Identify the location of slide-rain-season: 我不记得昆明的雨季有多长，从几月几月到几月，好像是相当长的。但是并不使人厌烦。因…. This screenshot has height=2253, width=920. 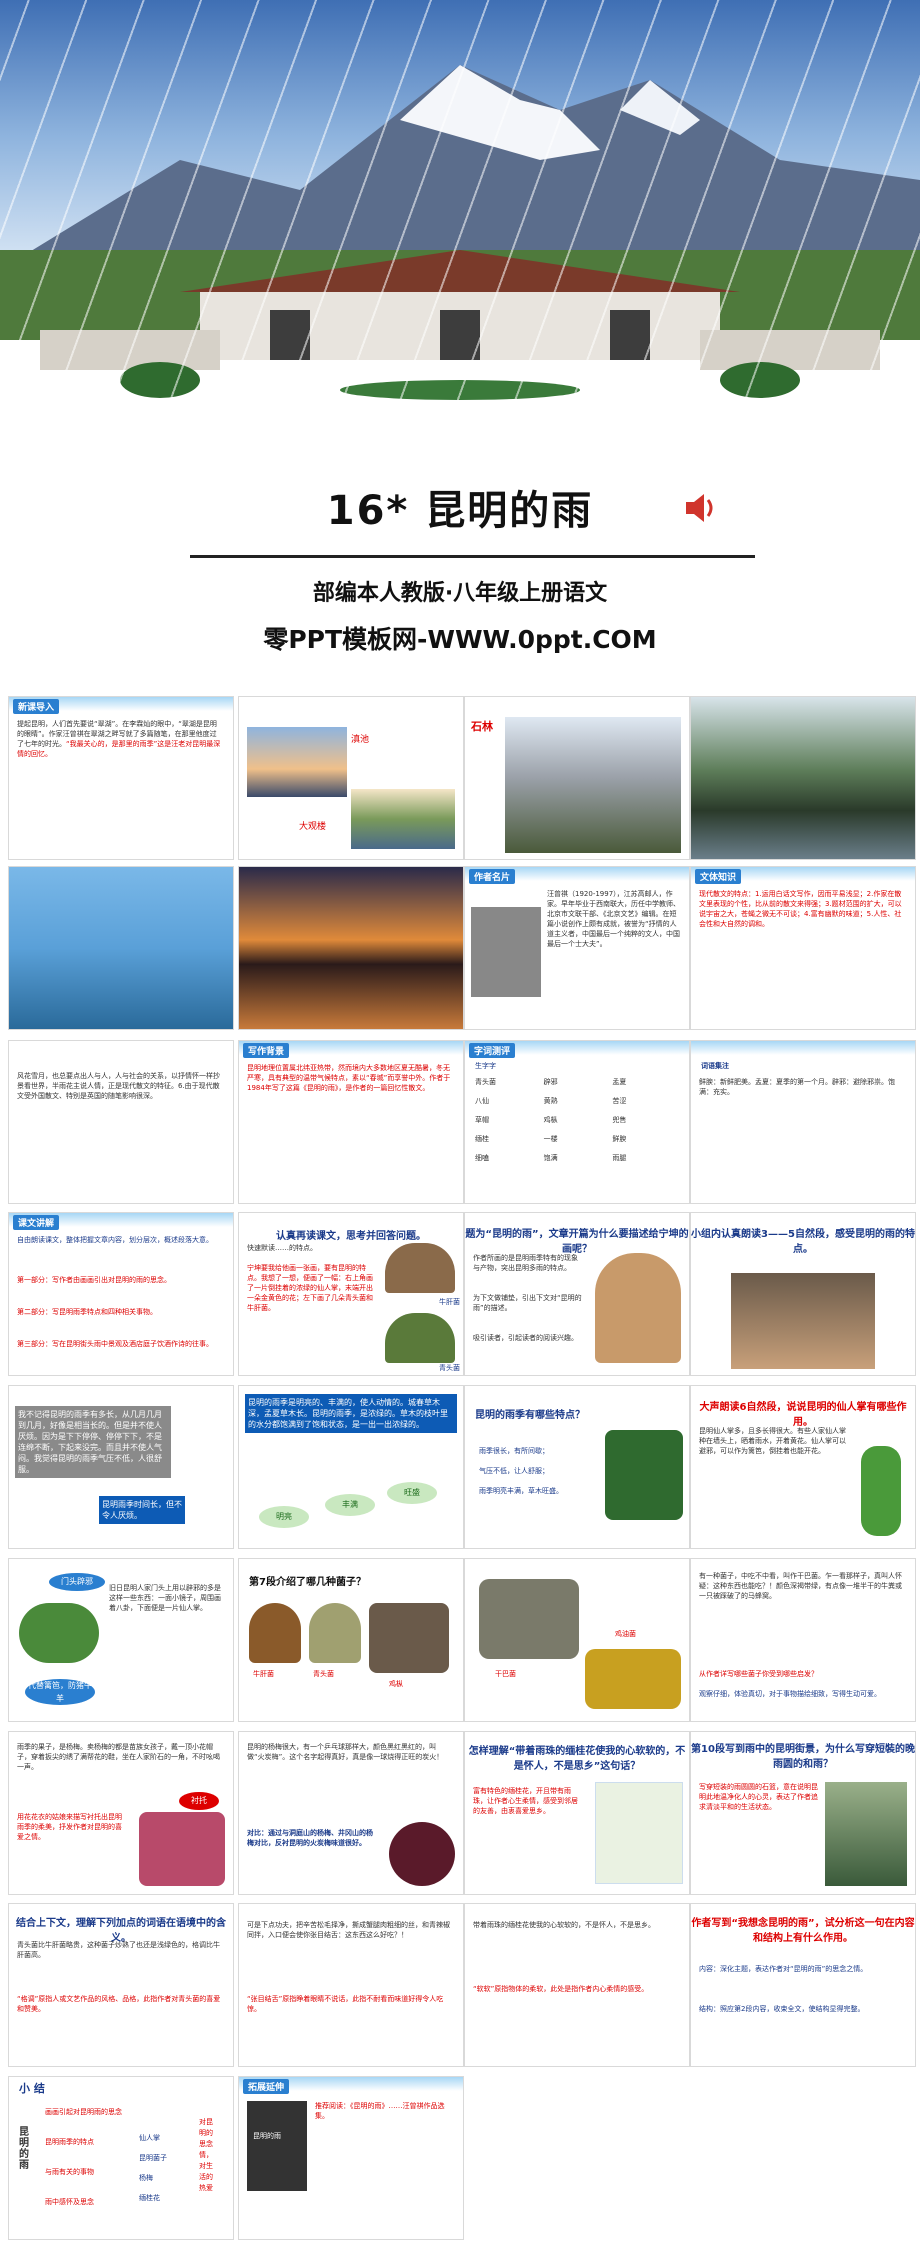
(121, 1467).